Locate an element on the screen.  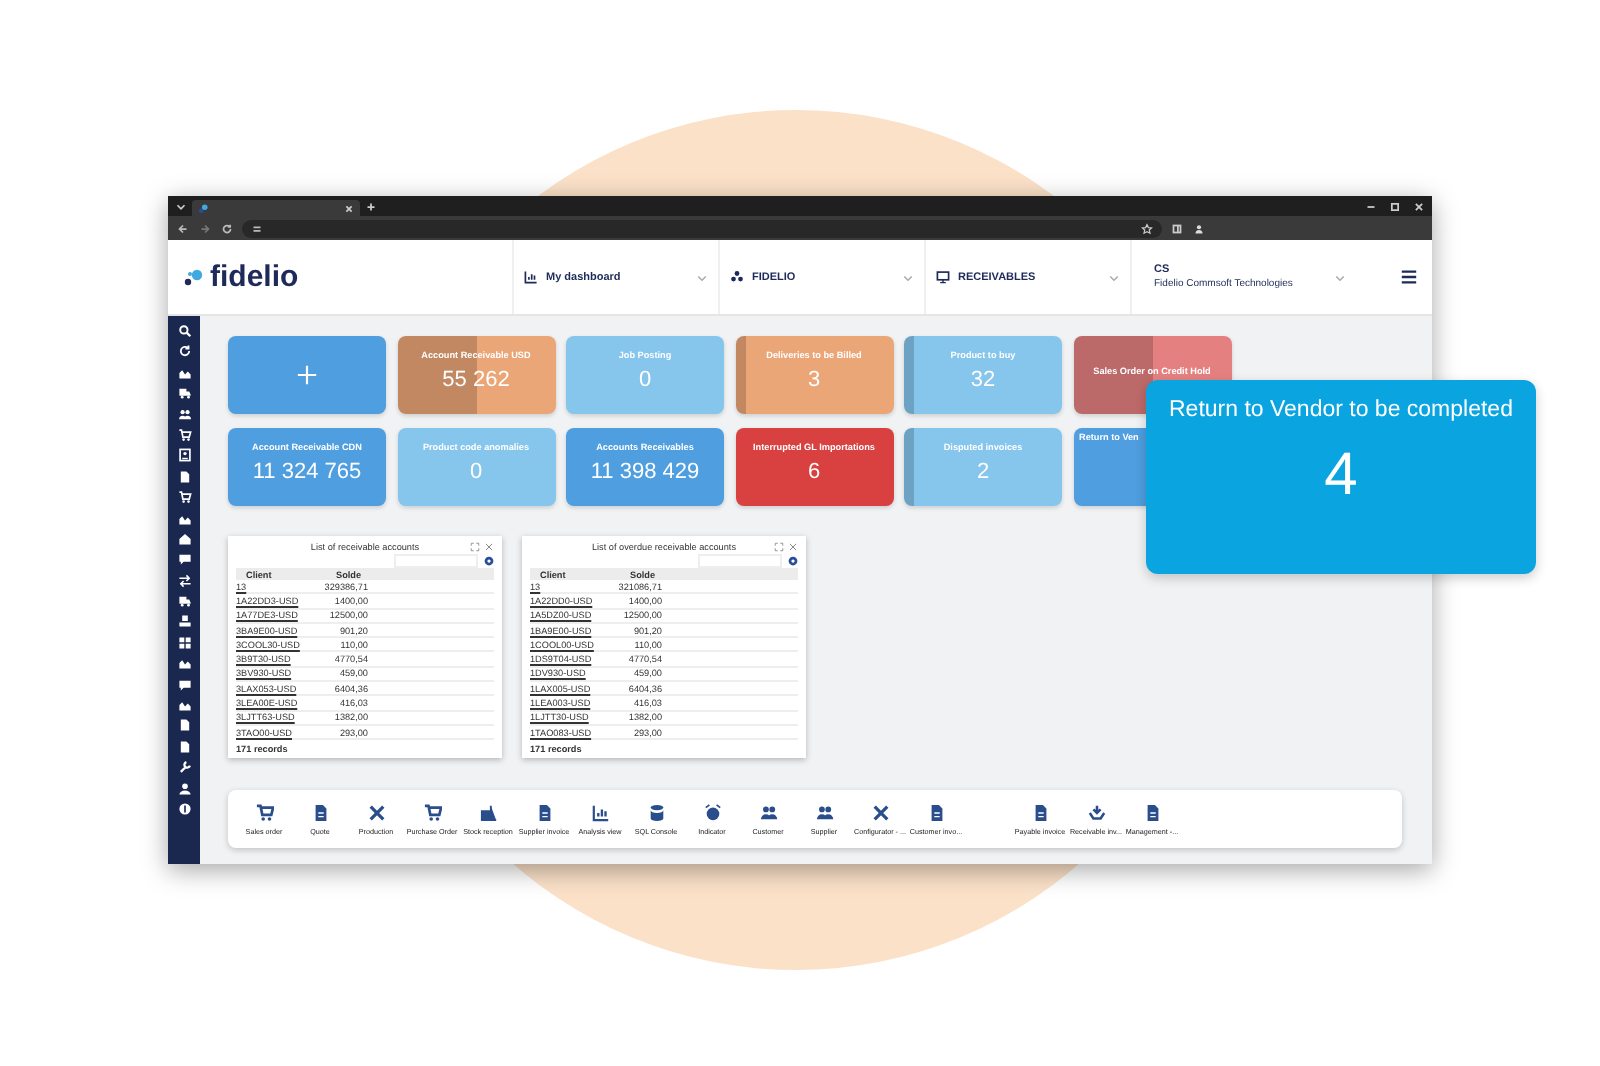
tile-value: 32 is located at coordinates (983, 380).